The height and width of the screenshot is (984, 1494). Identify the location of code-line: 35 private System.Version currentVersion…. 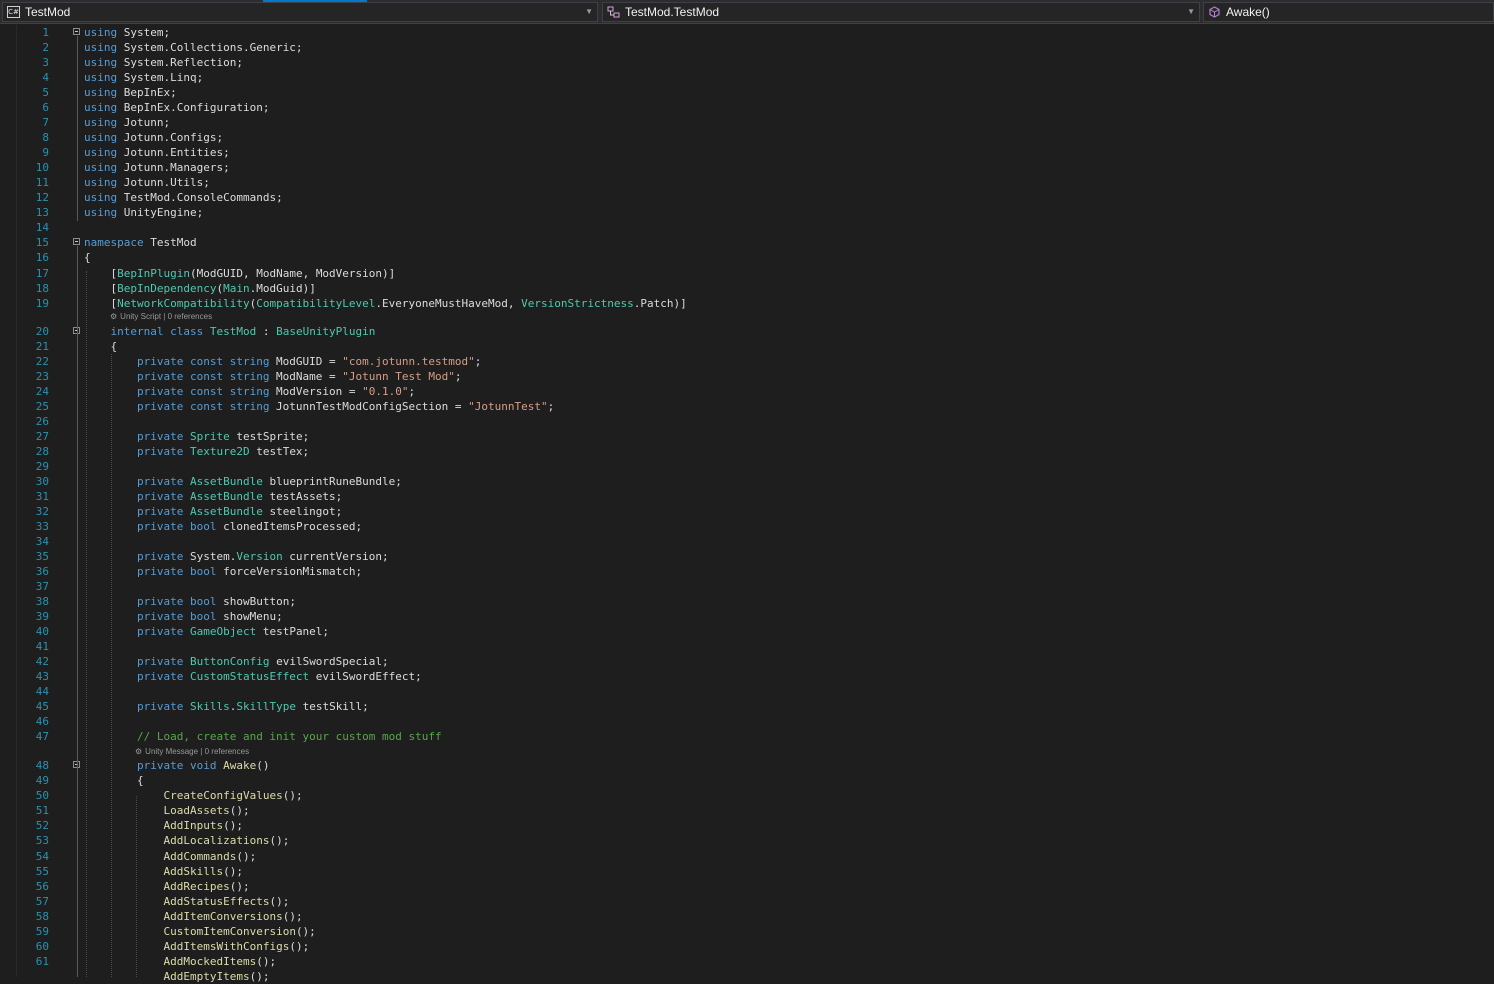
(747, 556).